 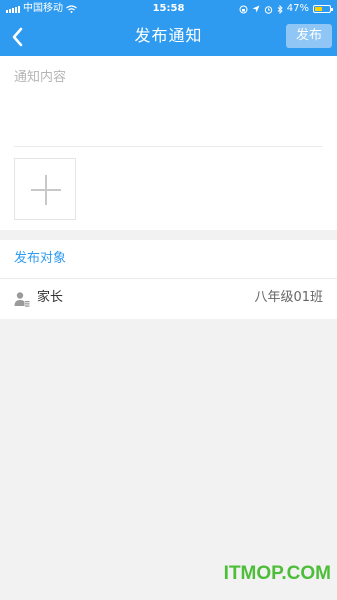 What do you see at coordinates (280, 9) in the screenshot?
I see `bluetooth-icon` at bounding box center [280, 9].